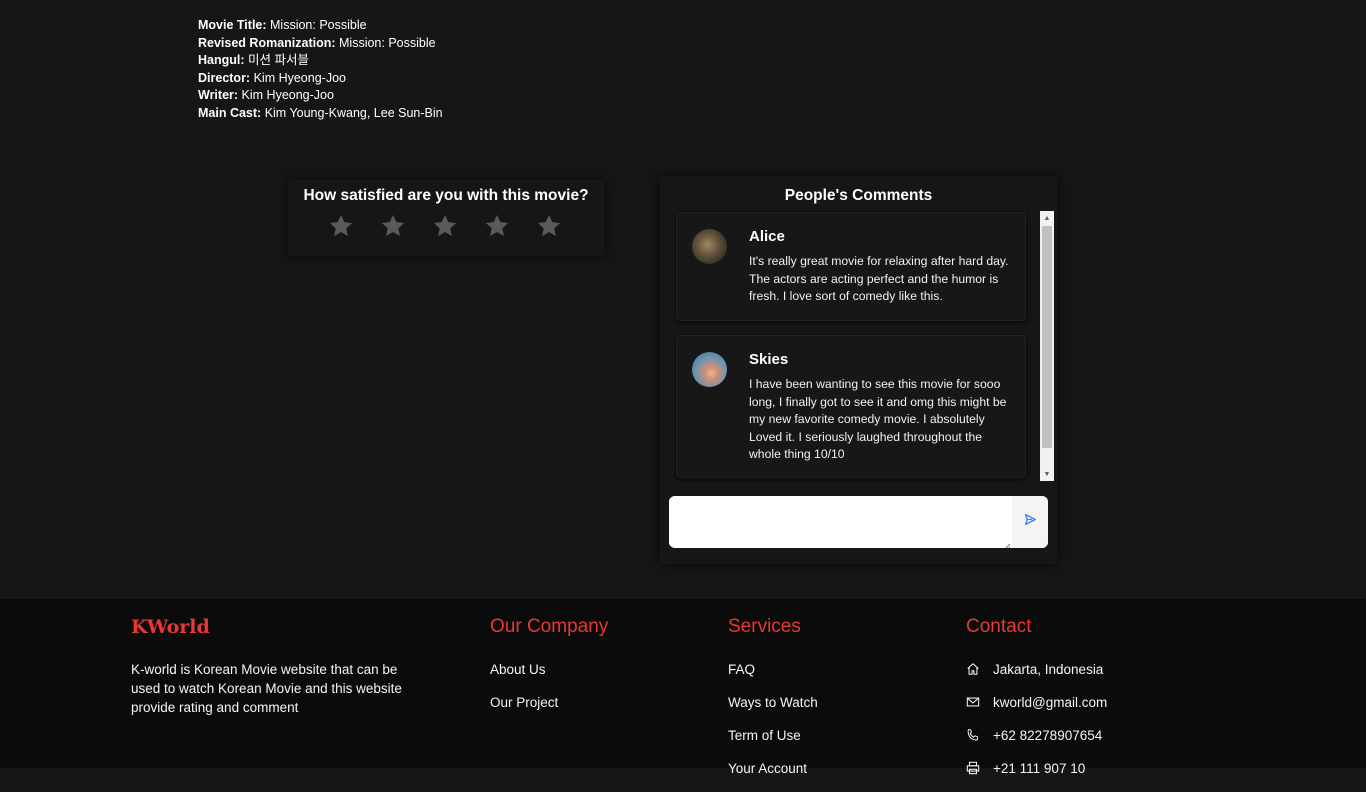 Image resolution: width=1366 pixels, height=792 pixels. Describe the element at coordinates (224, 77) in the screenshot. I see `director-label: Director:` at that location.